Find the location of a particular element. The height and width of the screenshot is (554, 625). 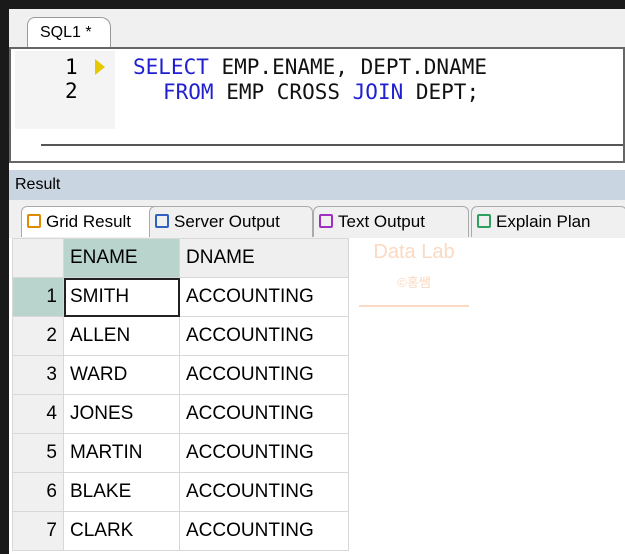

row-number: 7 is located at coordinates (38, 531).